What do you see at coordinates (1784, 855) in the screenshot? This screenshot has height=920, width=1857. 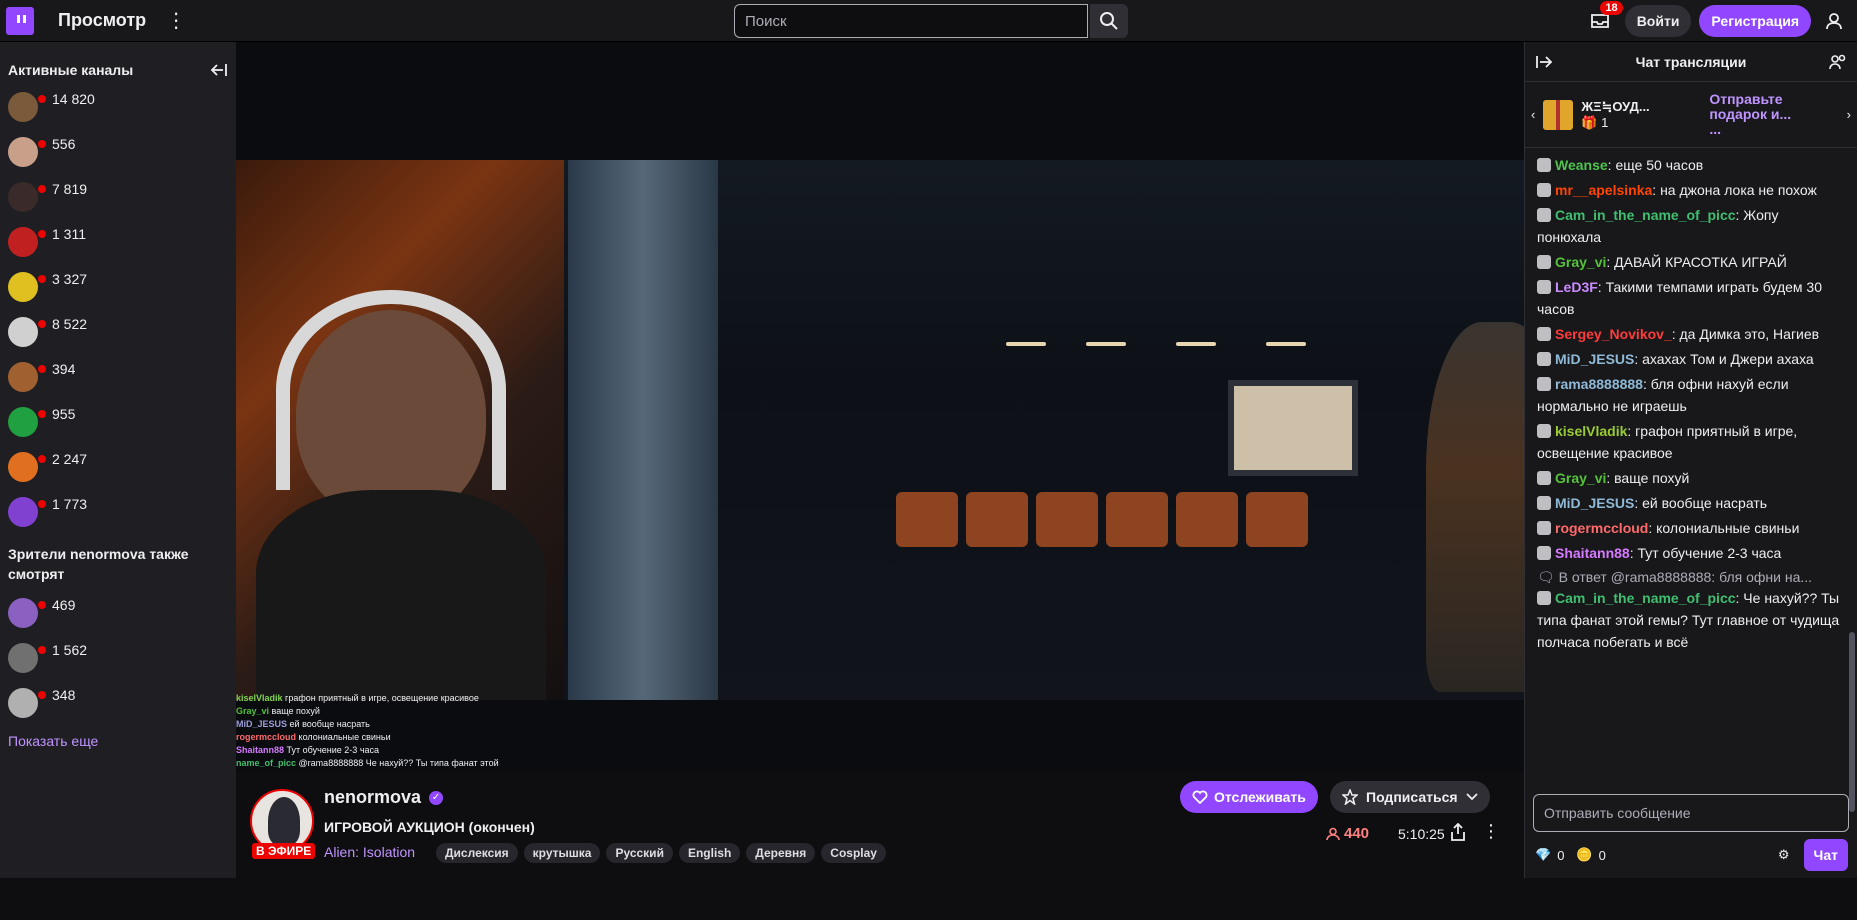 I see `settings-icon: ⚙` at bounding box center [1784, 855].